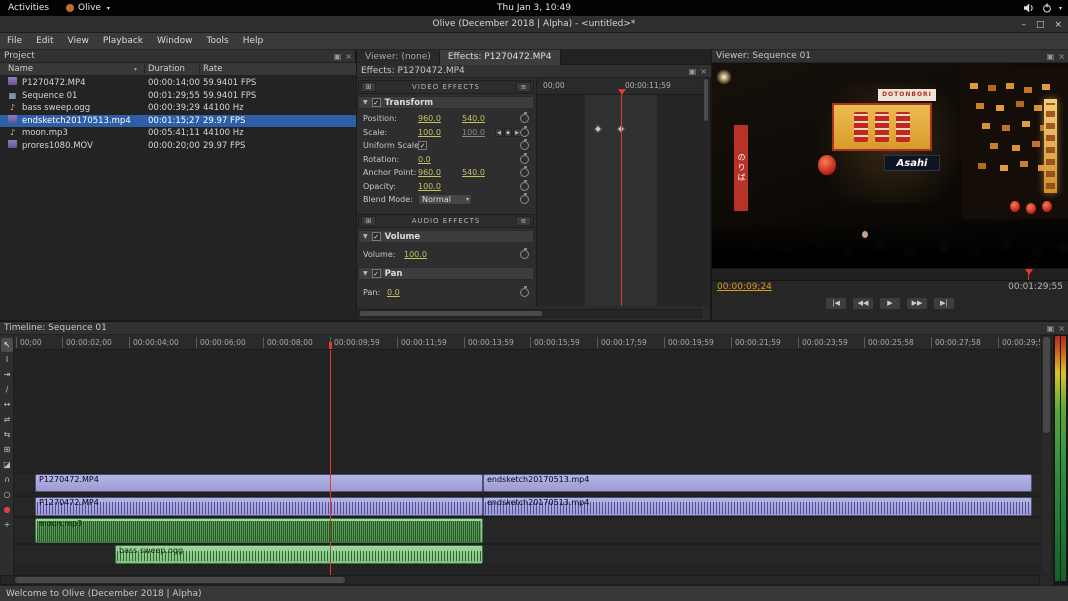 The height and width of the screenshot is (601, 1068). Describe the element at coordinates (706, 192) in the screenshot. I see `effects-vertical-scrollbar` at that location.